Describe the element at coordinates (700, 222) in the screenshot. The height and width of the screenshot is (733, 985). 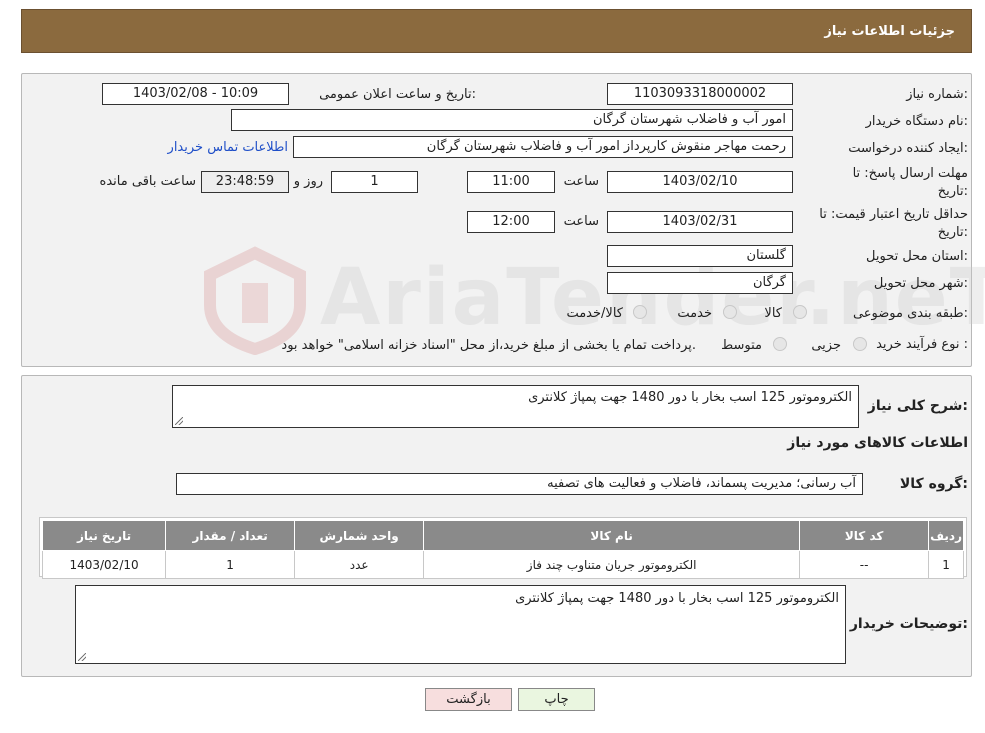
I see `price-validity-date: 1403/02/31` at that location.